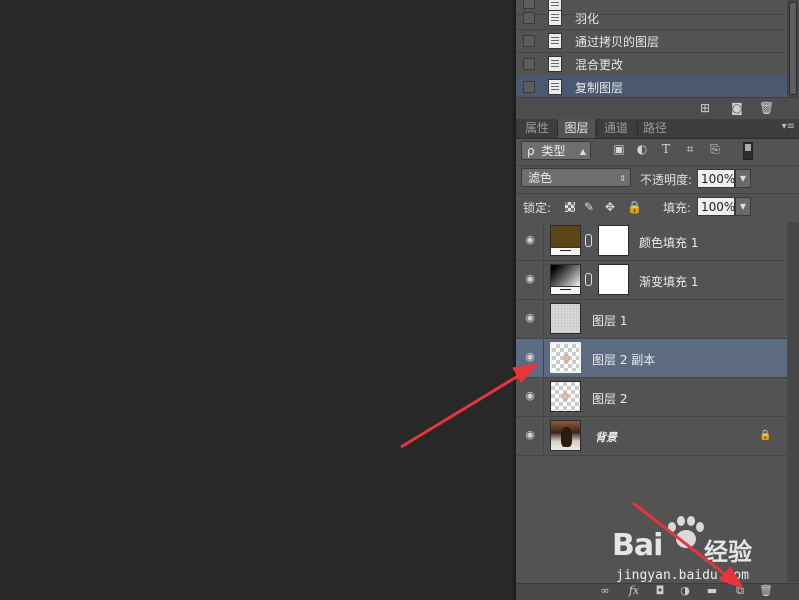 This screenshot has height=600, width=799. What do you see at coordinates (748, 151) in the screenshot?
I see `filter-toggle-switch` at bounding box center [748, 151].